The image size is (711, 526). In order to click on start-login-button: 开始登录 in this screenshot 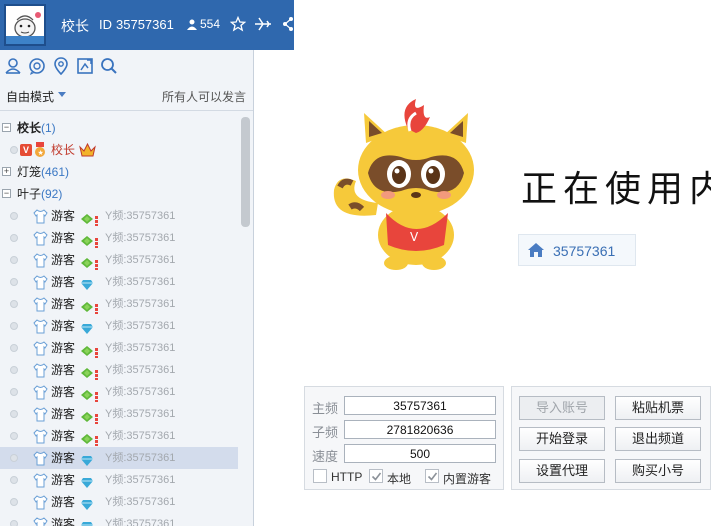, I will do `click(562, 439)`.